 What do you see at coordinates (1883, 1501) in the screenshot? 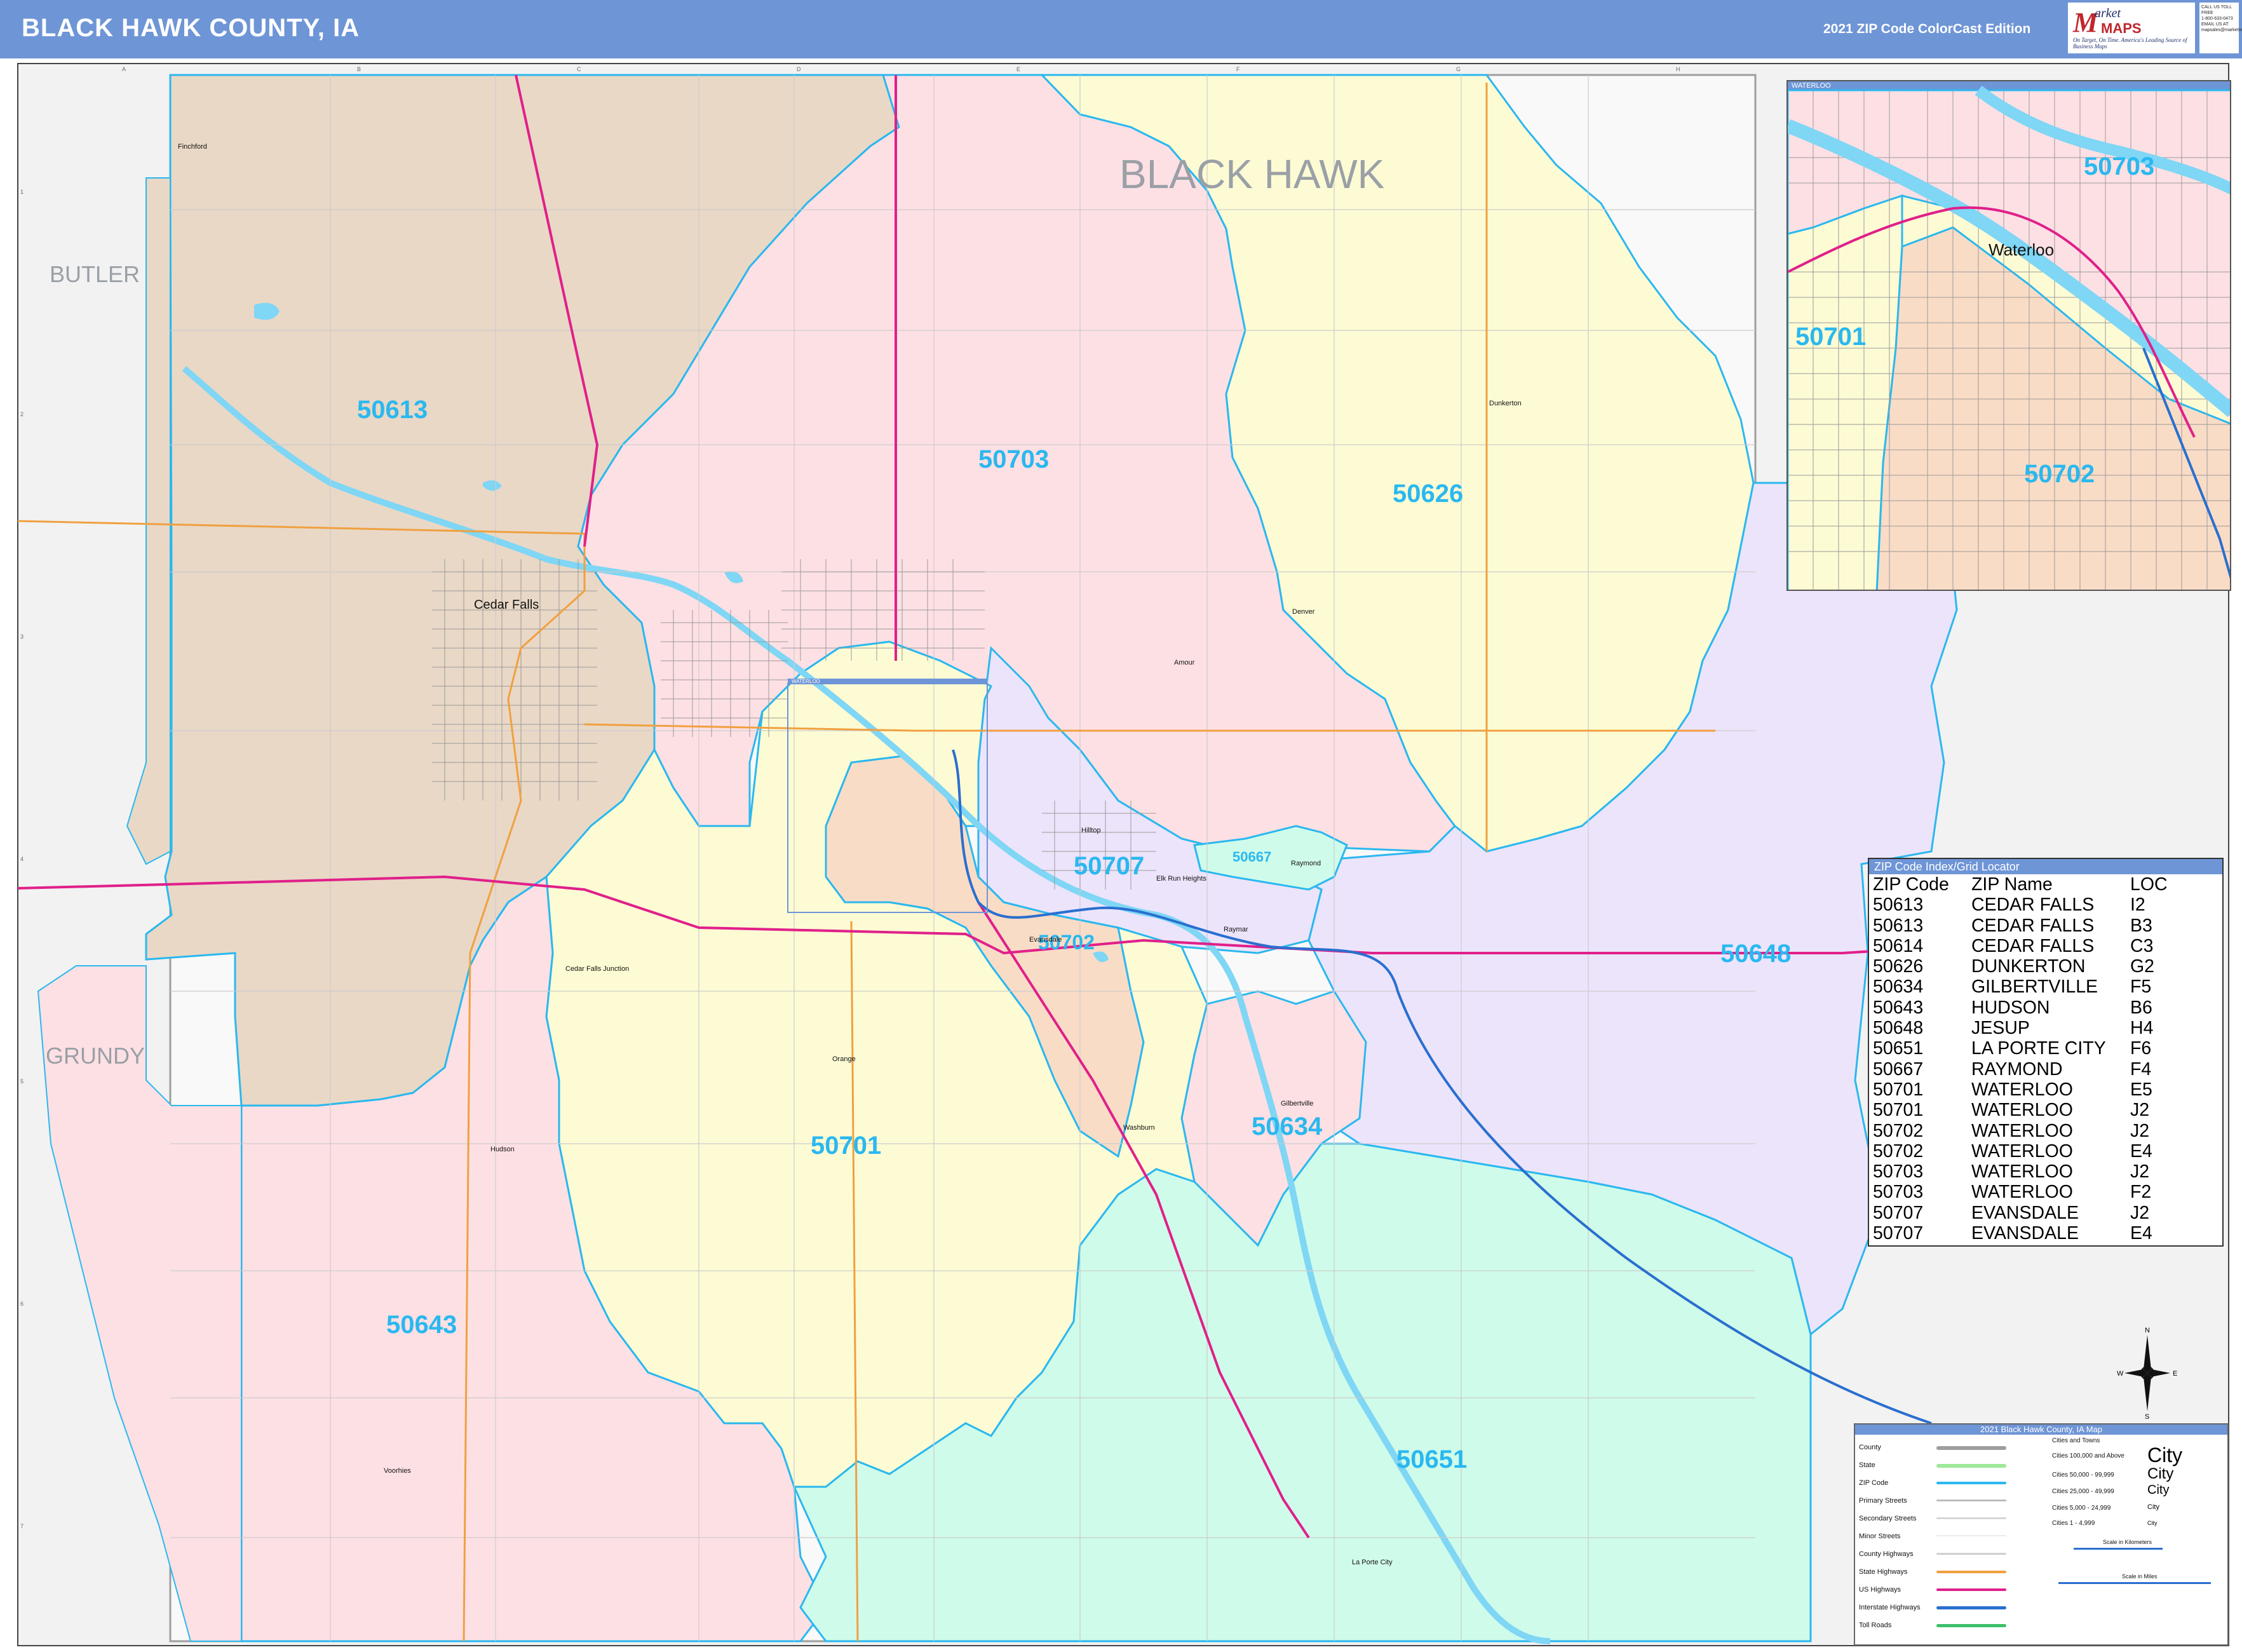
I see `legend-item: Primary Streets` at bounding box center [1883, 1501].